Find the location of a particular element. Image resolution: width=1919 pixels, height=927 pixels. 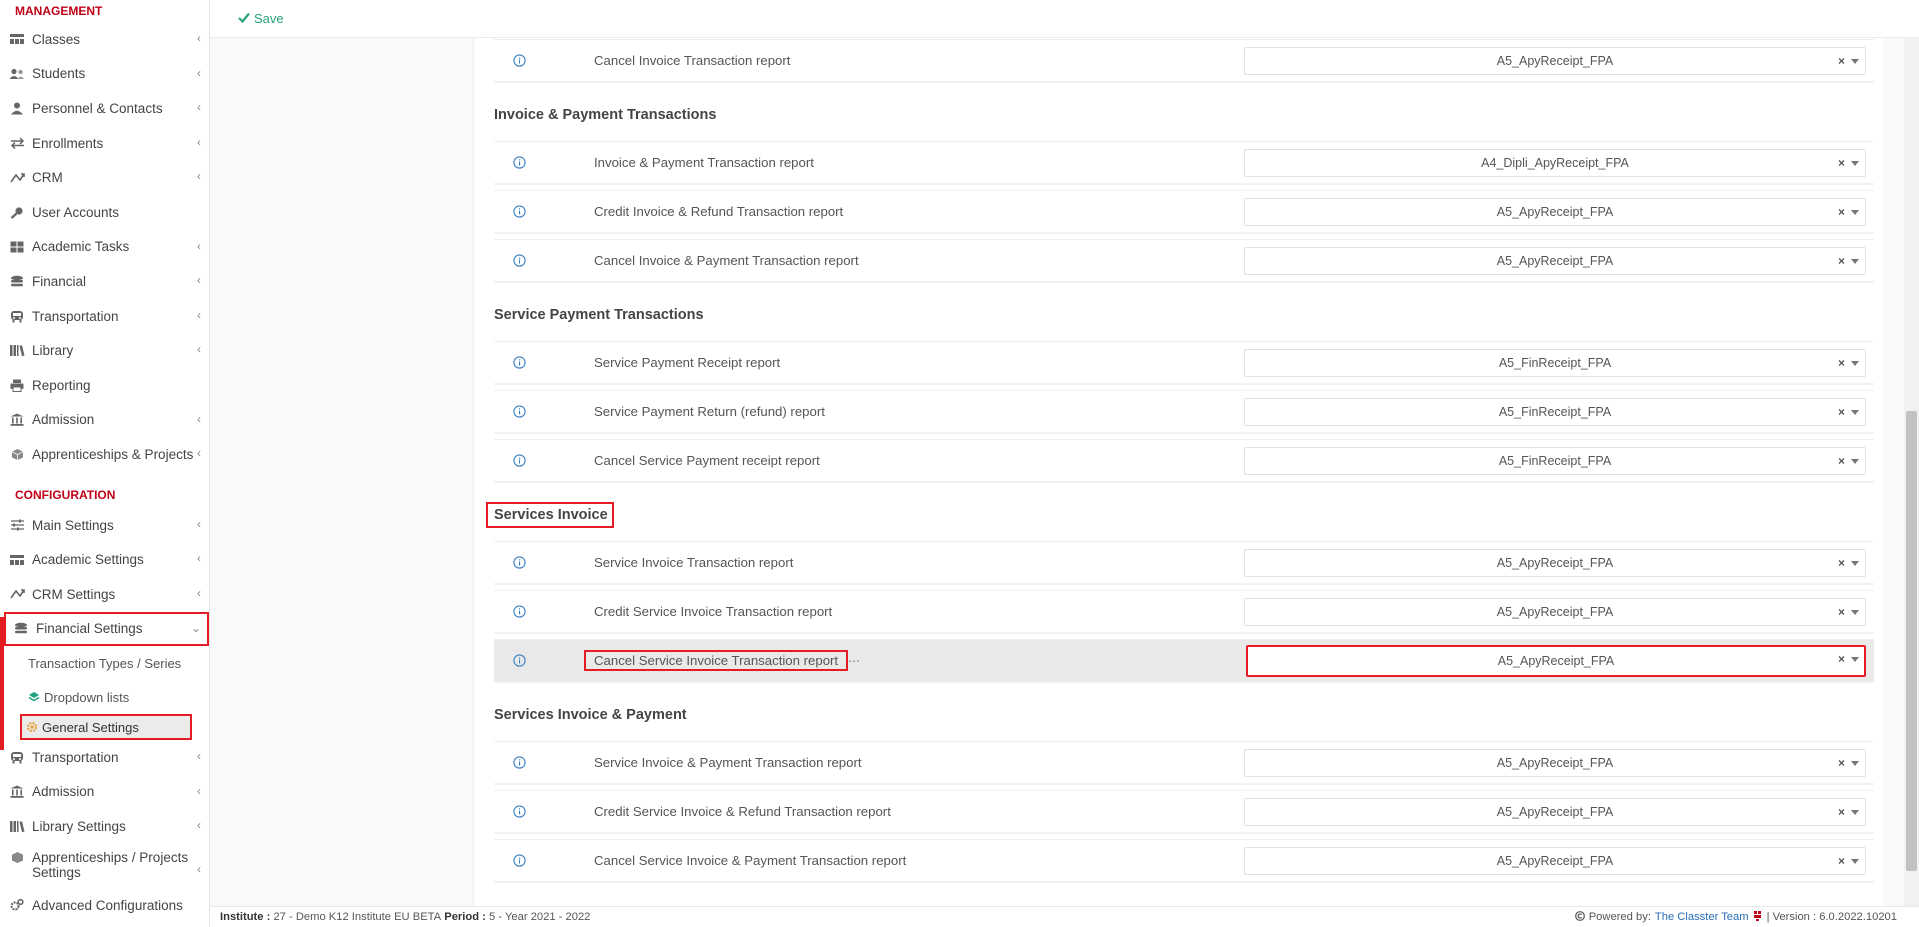

sidebar-item-academic-tasks: Academic Tasks ‹ is located at coordinates (104, 247).